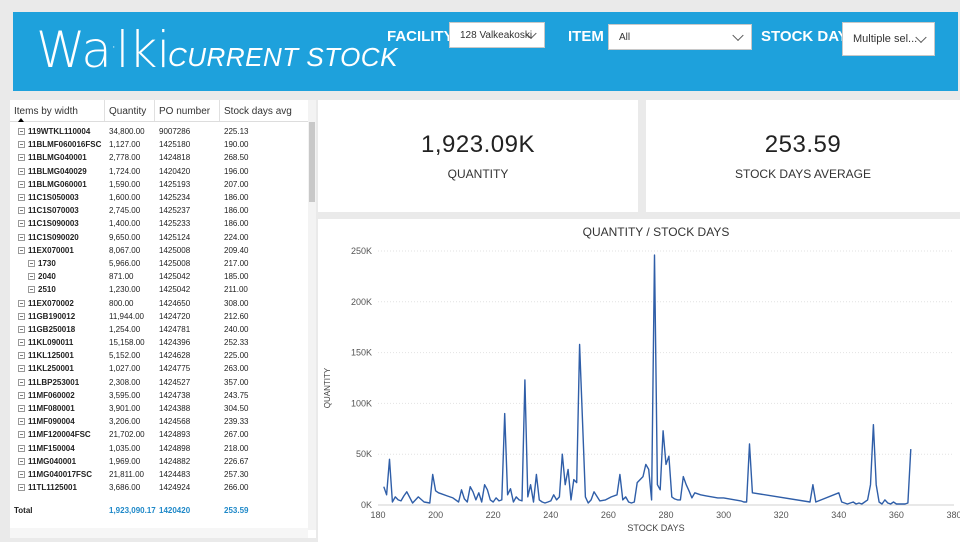 The width and height of the screenshot is (960, 542). What do you see at coordinates (52, 316) in the screenshot?
I see `row-item-label: 11GB190012` at bounding box center [52, 316].